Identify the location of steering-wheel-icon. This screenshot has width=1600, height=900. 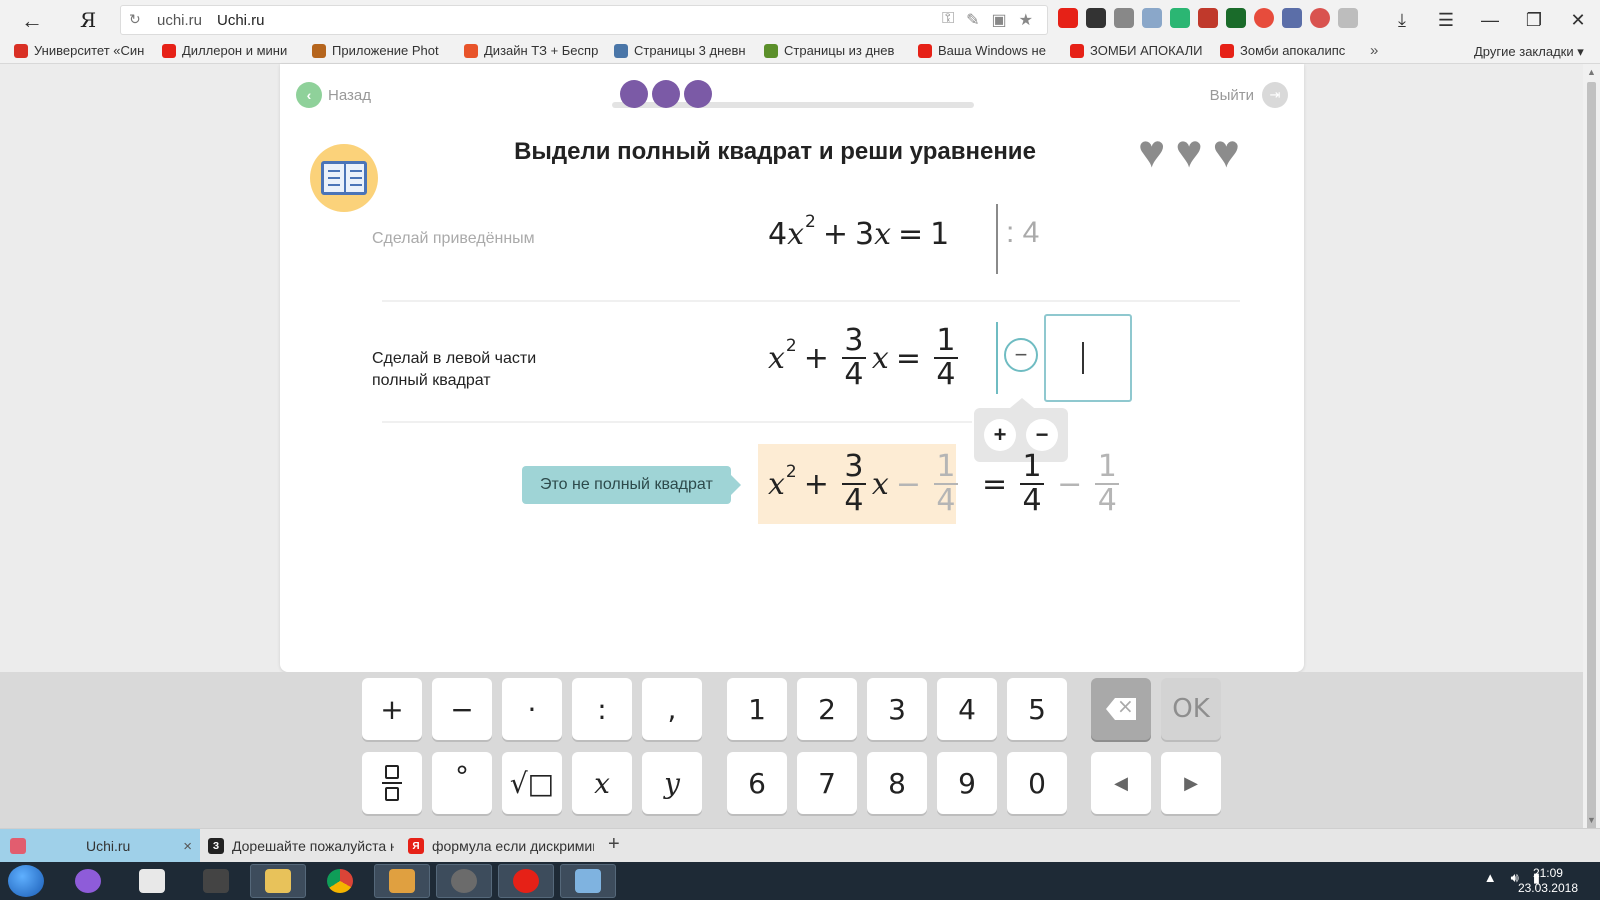
(464, 881).